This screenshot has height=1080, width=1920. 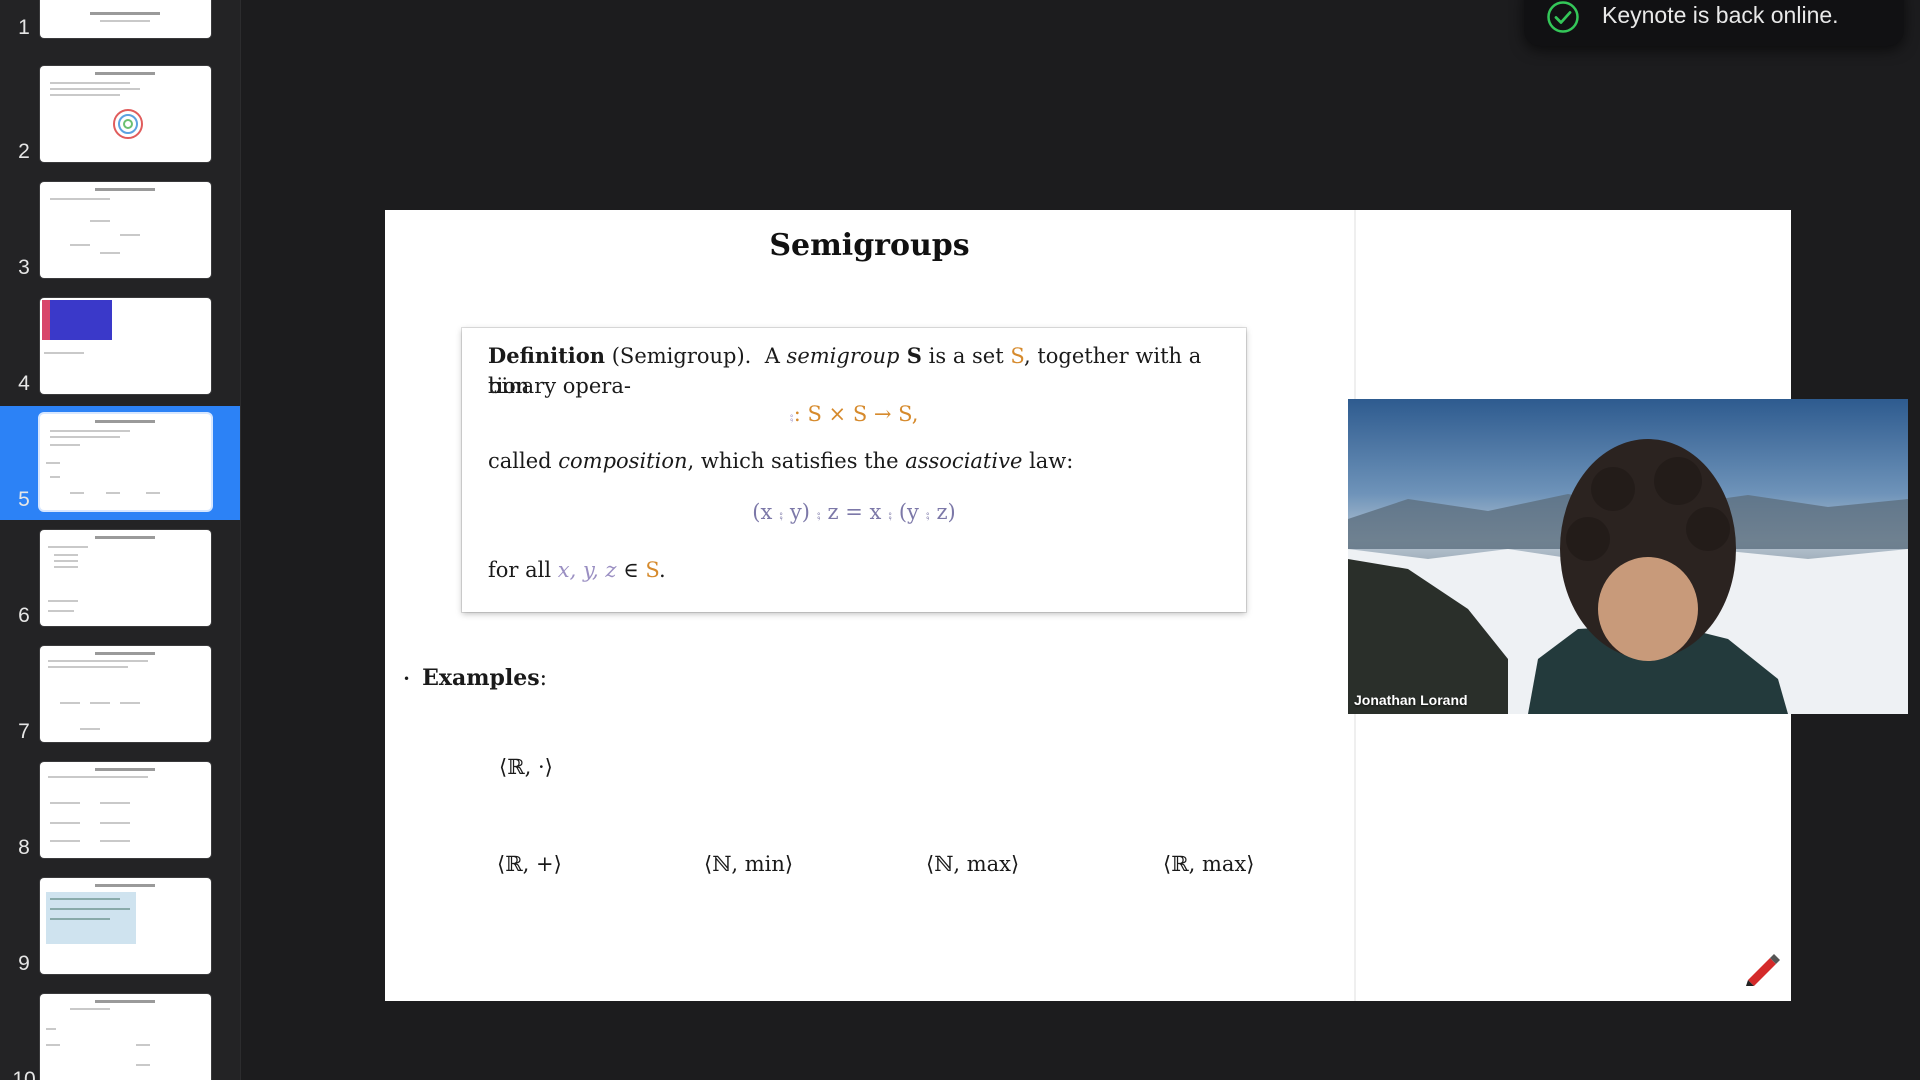 I want to click on definition-text-e: called, so click(x=523, y=461).